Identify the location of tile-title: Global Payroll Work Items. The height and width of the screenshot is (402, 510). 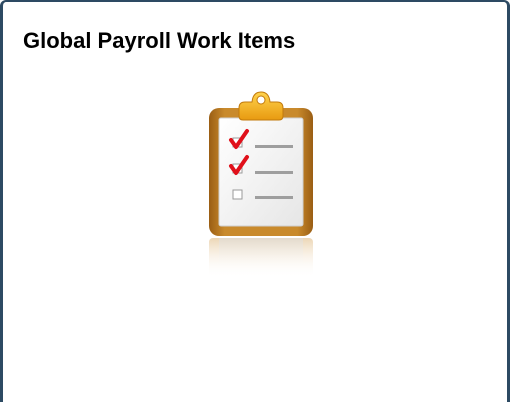
(159, 40).